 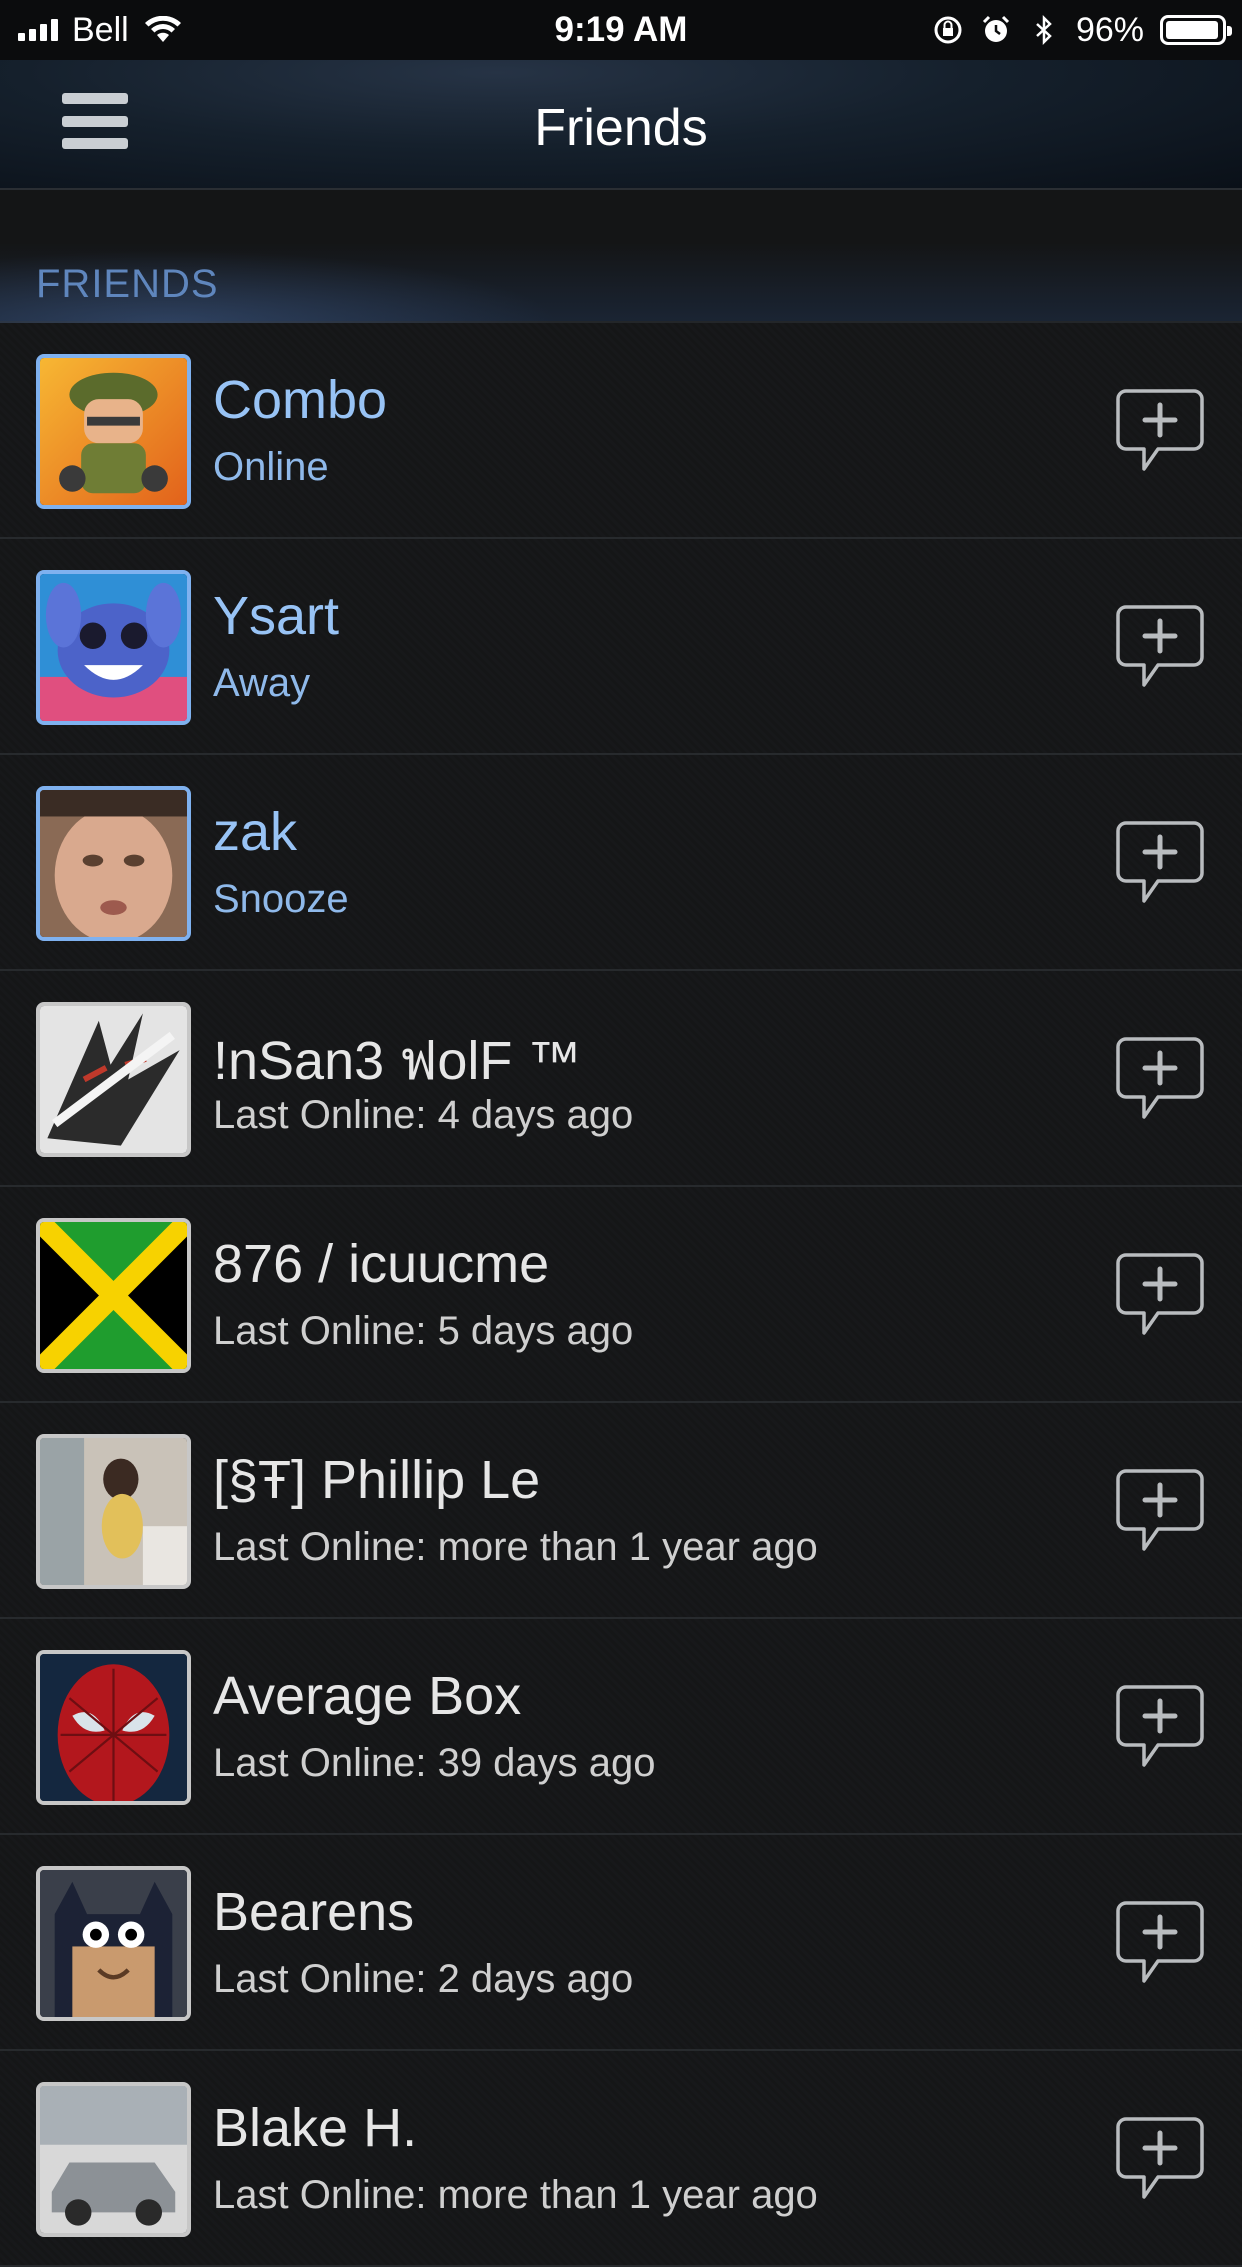 I want to click on face-photo-avatar-icon, so click(x=113, y=863).